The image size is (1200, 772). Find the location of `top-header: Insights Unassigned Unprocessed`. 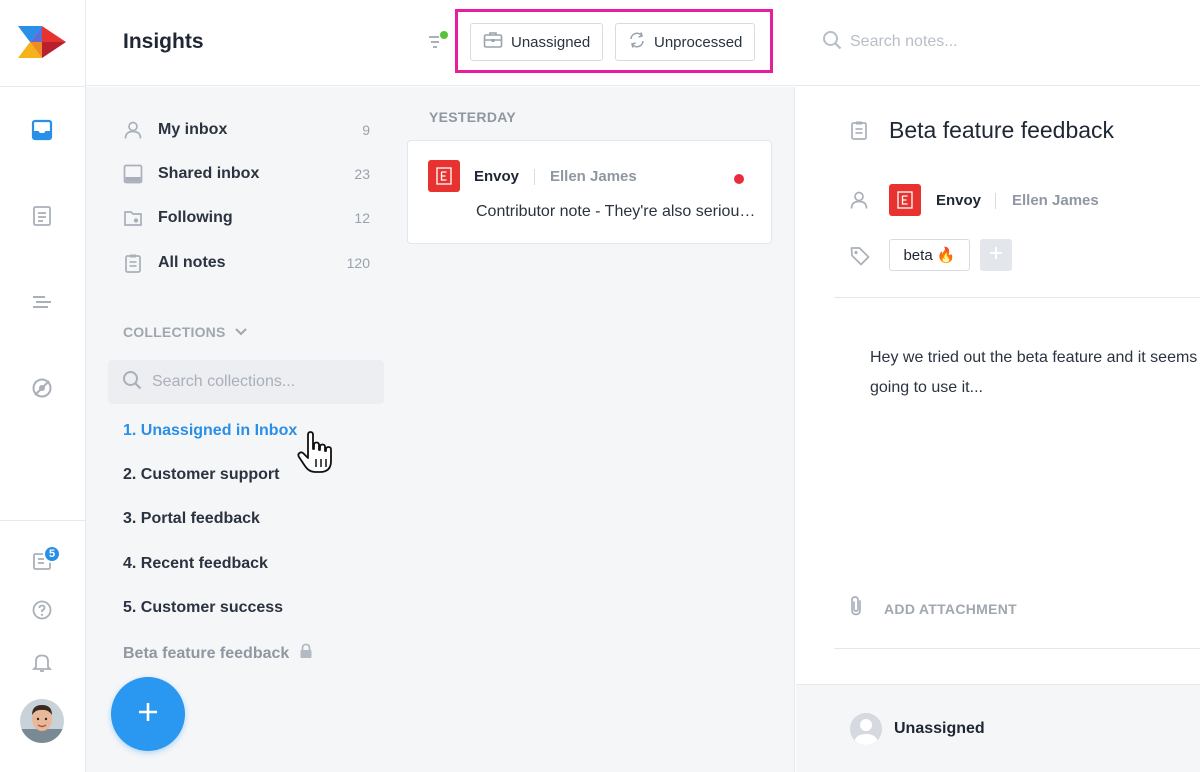

top-header: Insights Unassigned Unprocessed is located at coordinates (643, 43).